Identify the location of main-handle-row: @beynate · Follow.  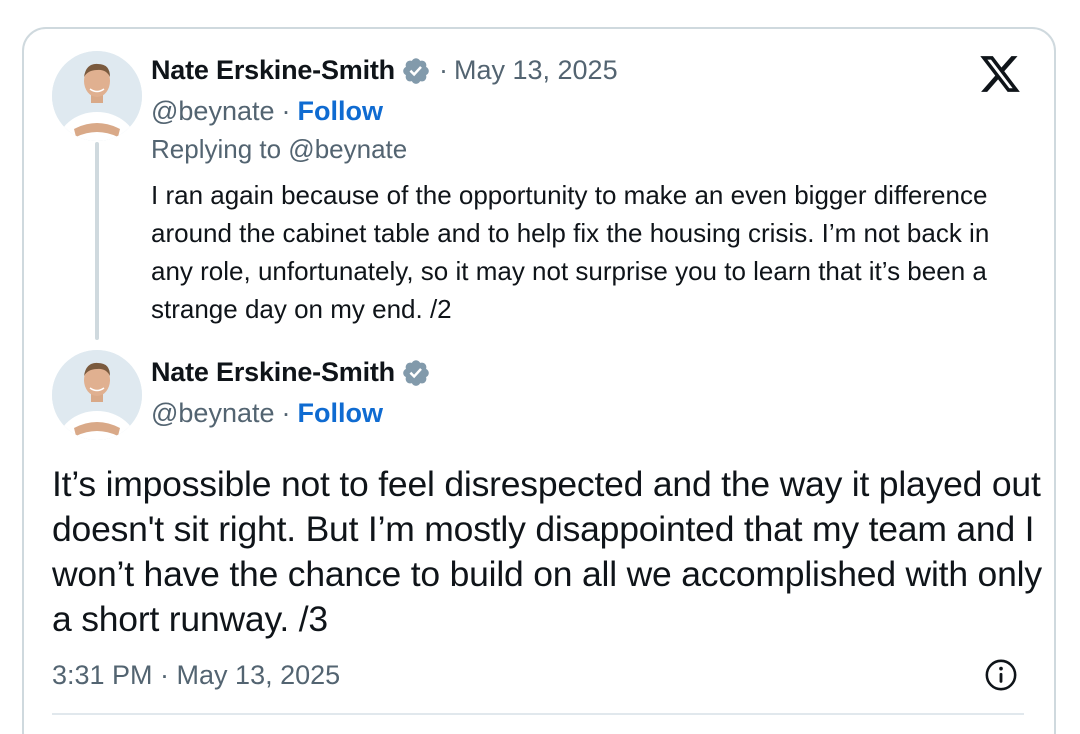
(267, 413).